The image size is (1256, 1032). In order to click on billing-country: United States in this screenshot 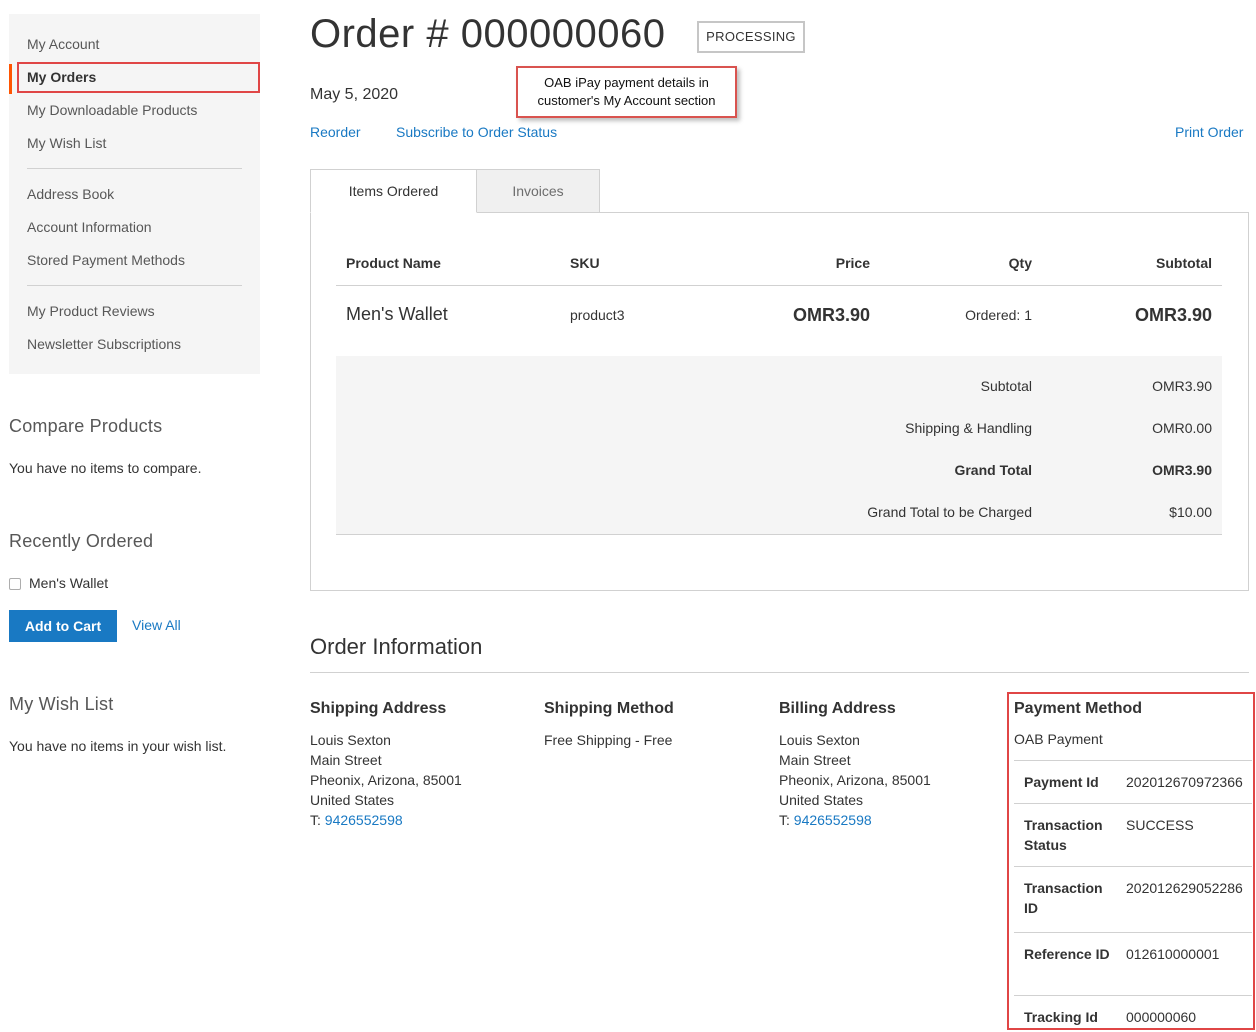, I will do `click(821, 800)`.